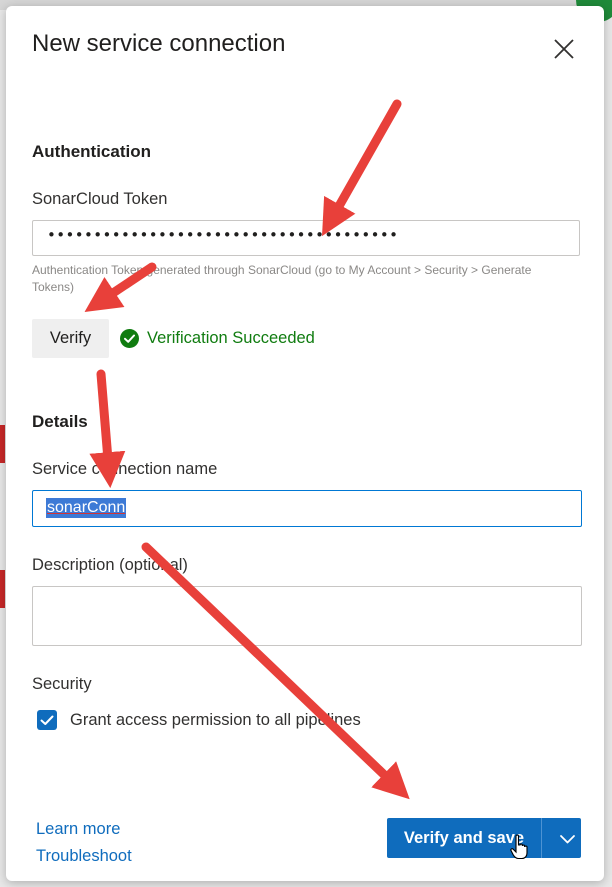 The height and width of the screenshot is (887, 612). Describe the element at coordinates (86, 508) in the screenshot. I see `service-connection-name-value: sonarConn` at that location.